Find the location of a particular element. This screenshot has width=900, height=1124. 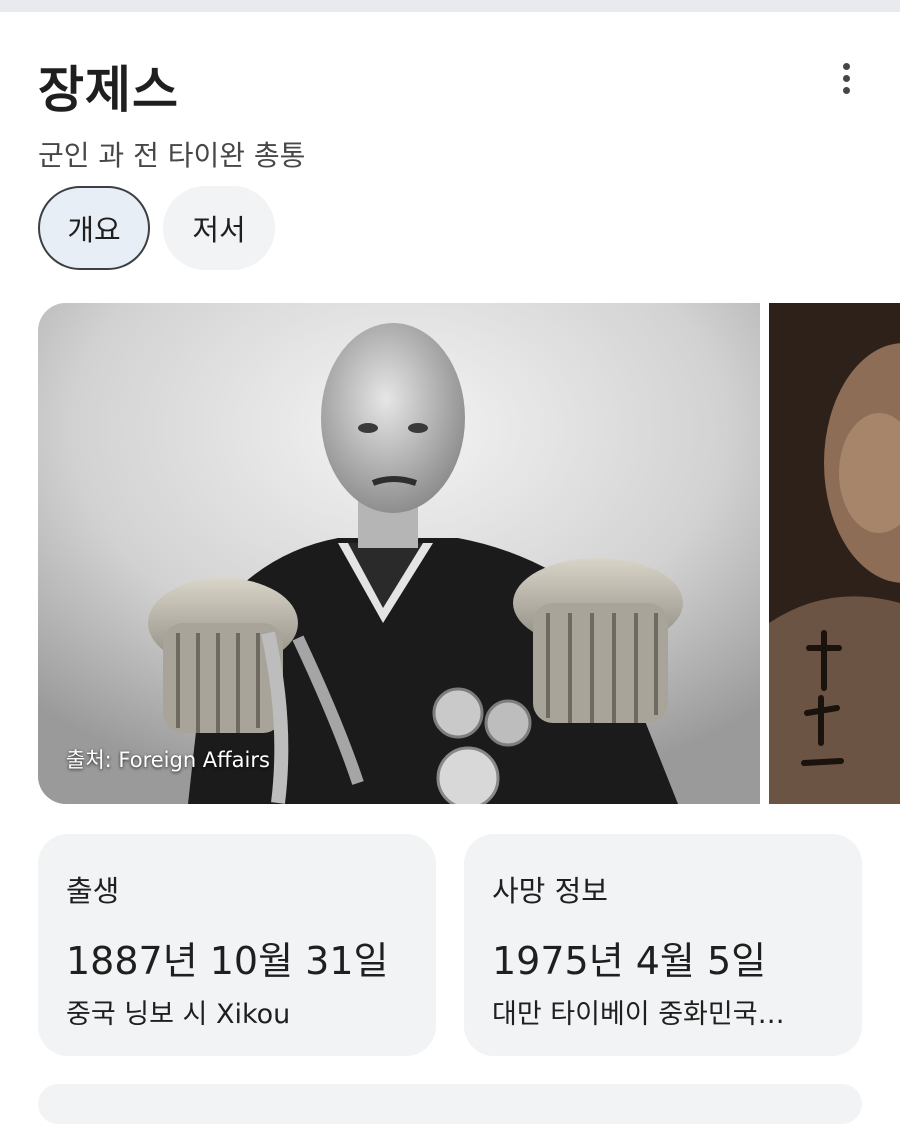

side-portrait-image is located at coordinates (834, 553).